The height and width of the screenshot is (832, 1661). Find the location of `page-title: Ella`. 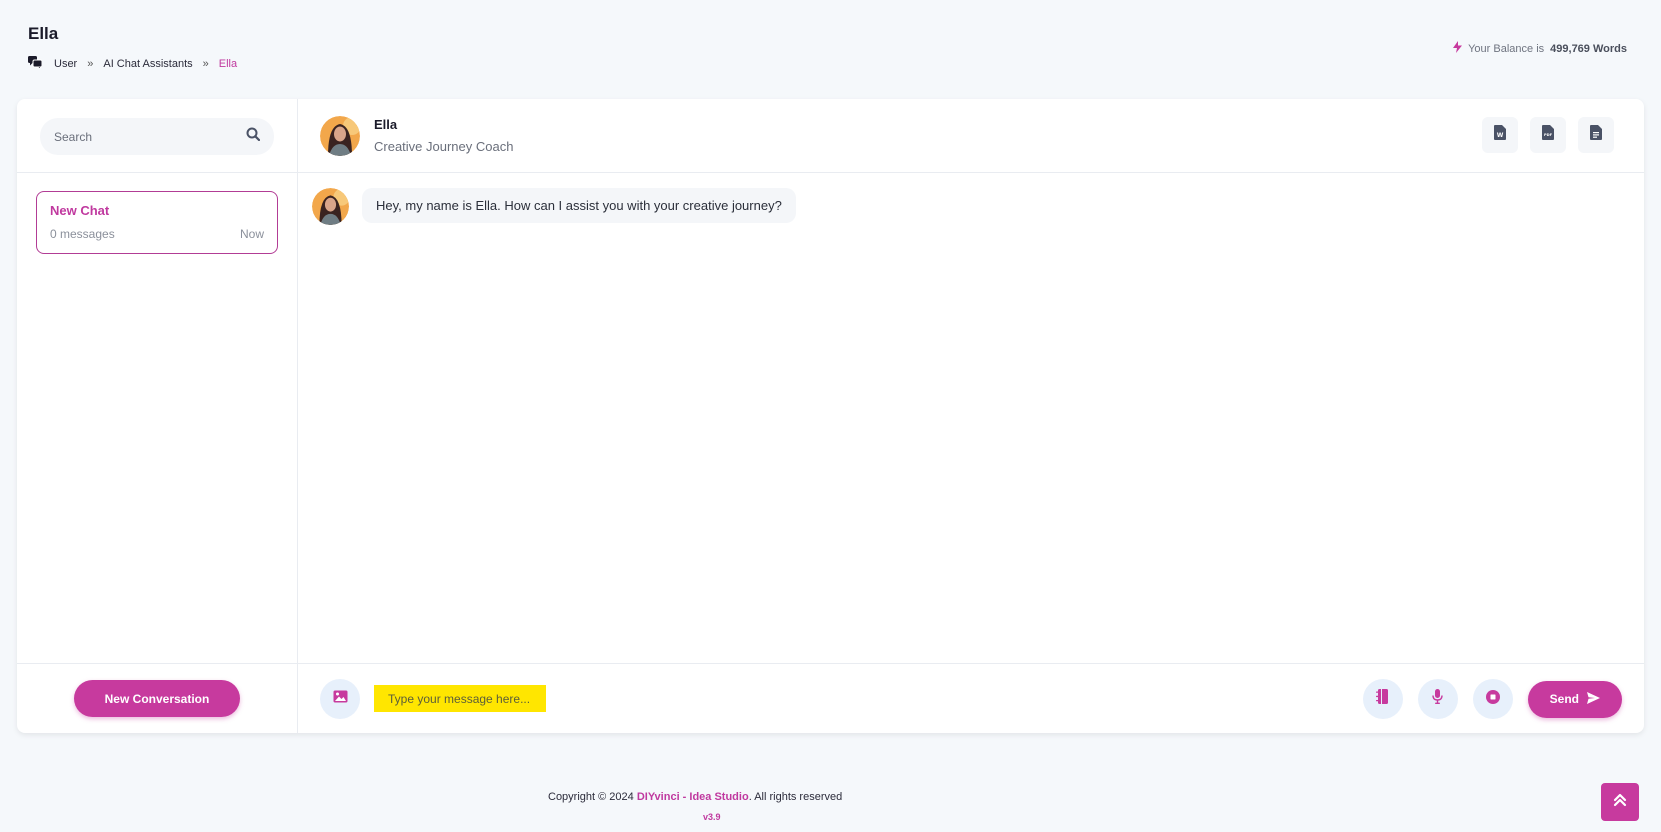

page-title: Ella is located at coordinates (43, 33).